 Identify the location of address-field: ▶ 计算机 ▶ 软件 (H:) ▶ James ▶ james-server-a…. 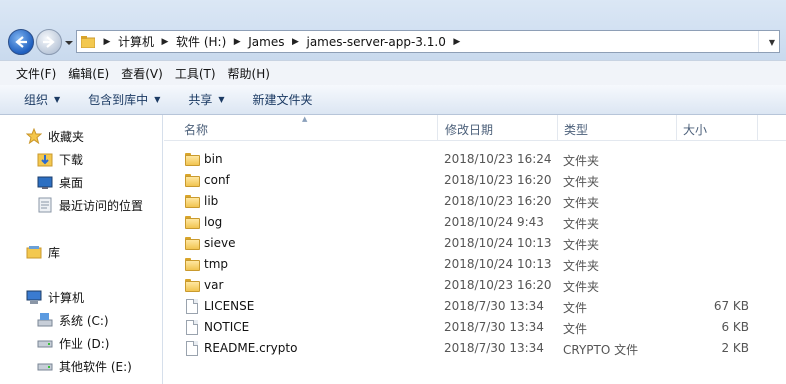
(428, 41).